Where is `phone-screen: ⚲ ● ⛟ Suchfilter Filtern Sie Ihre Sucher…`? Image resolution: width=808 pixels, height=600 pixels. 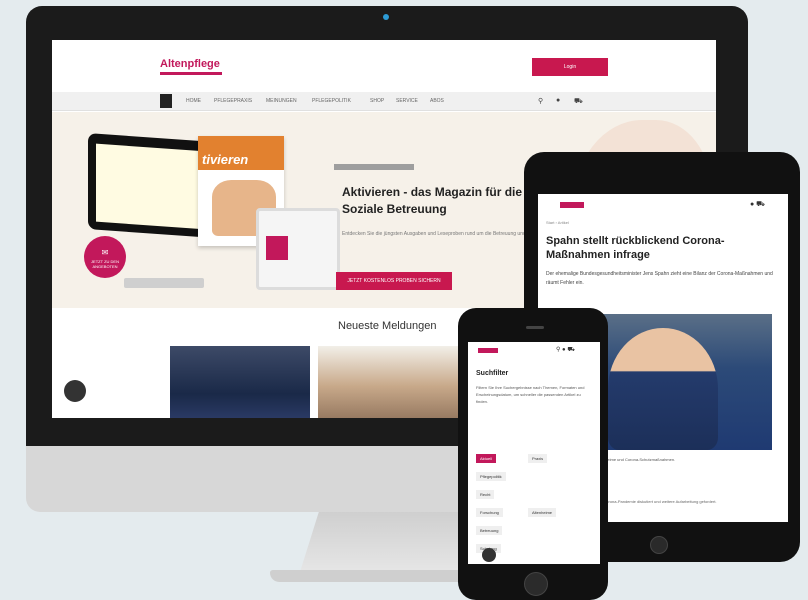
phone-screen: ⚲ ● ⛟ Suchfilter Filtern Sie Ihre Sucher… is located at coordinates (534, 453).